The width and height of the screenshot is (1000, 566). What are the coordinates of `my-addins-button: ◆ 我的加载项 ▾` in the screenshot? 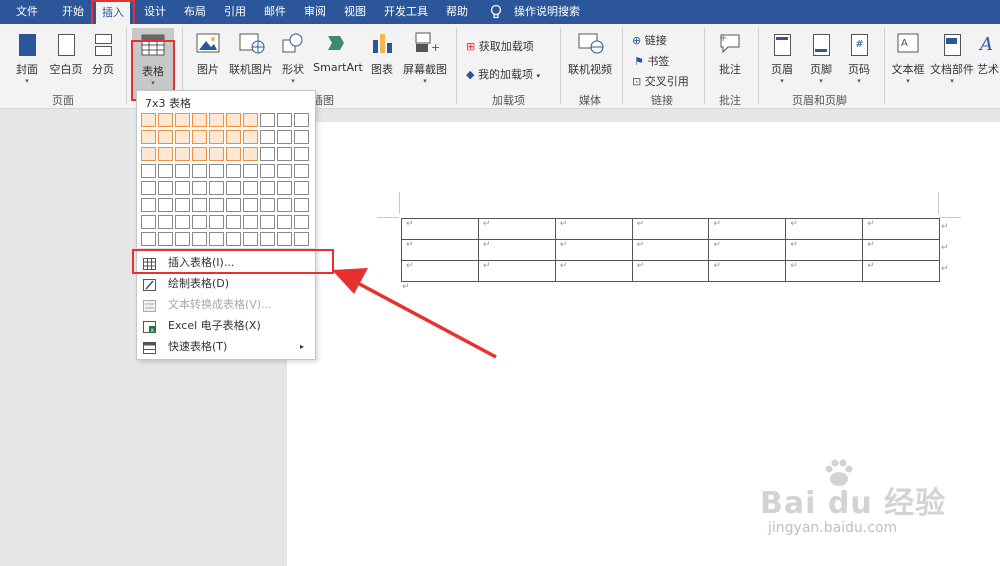 It's located at (503, 74).